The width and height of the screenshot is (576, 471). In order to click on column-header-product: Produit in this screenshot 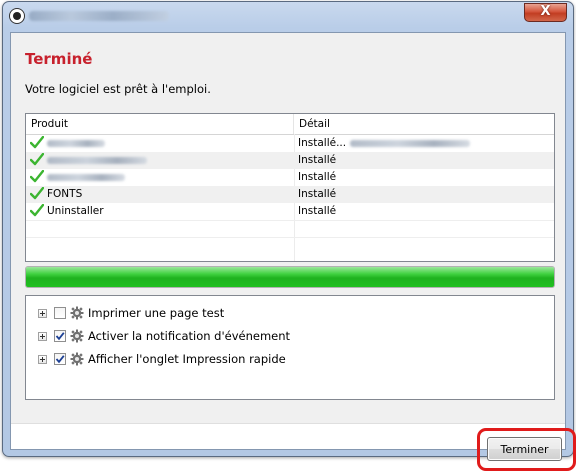, I will do `click(160, 124)`.